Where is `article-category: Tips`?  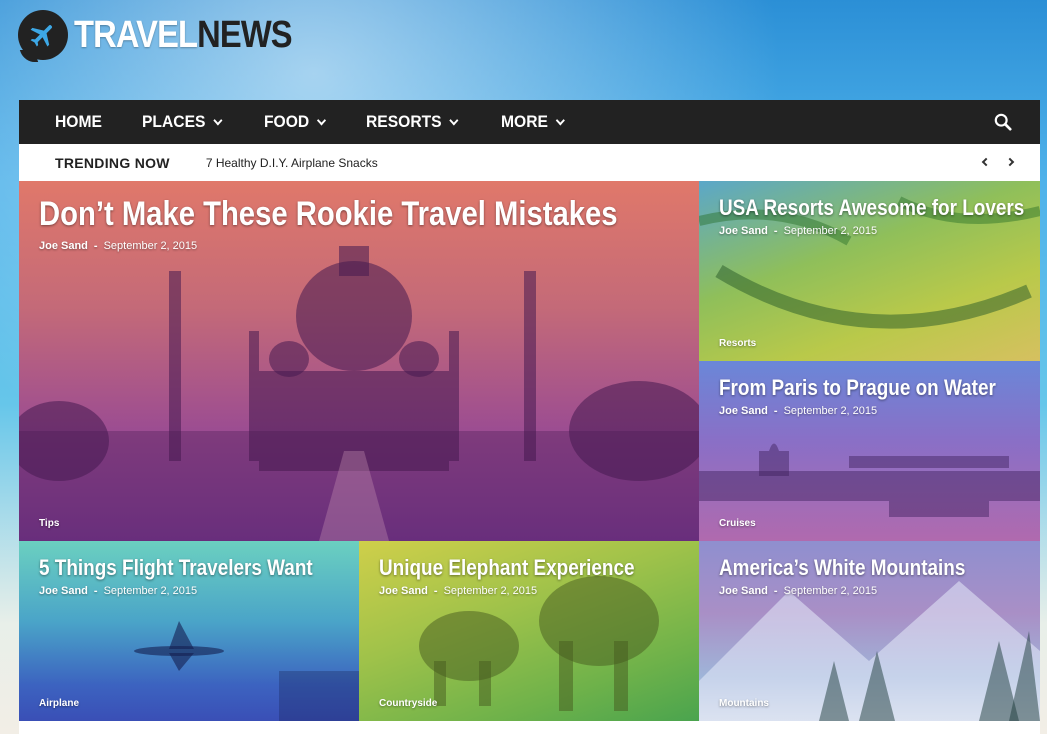
article-category: Tips is located at coordinates (49, 523).